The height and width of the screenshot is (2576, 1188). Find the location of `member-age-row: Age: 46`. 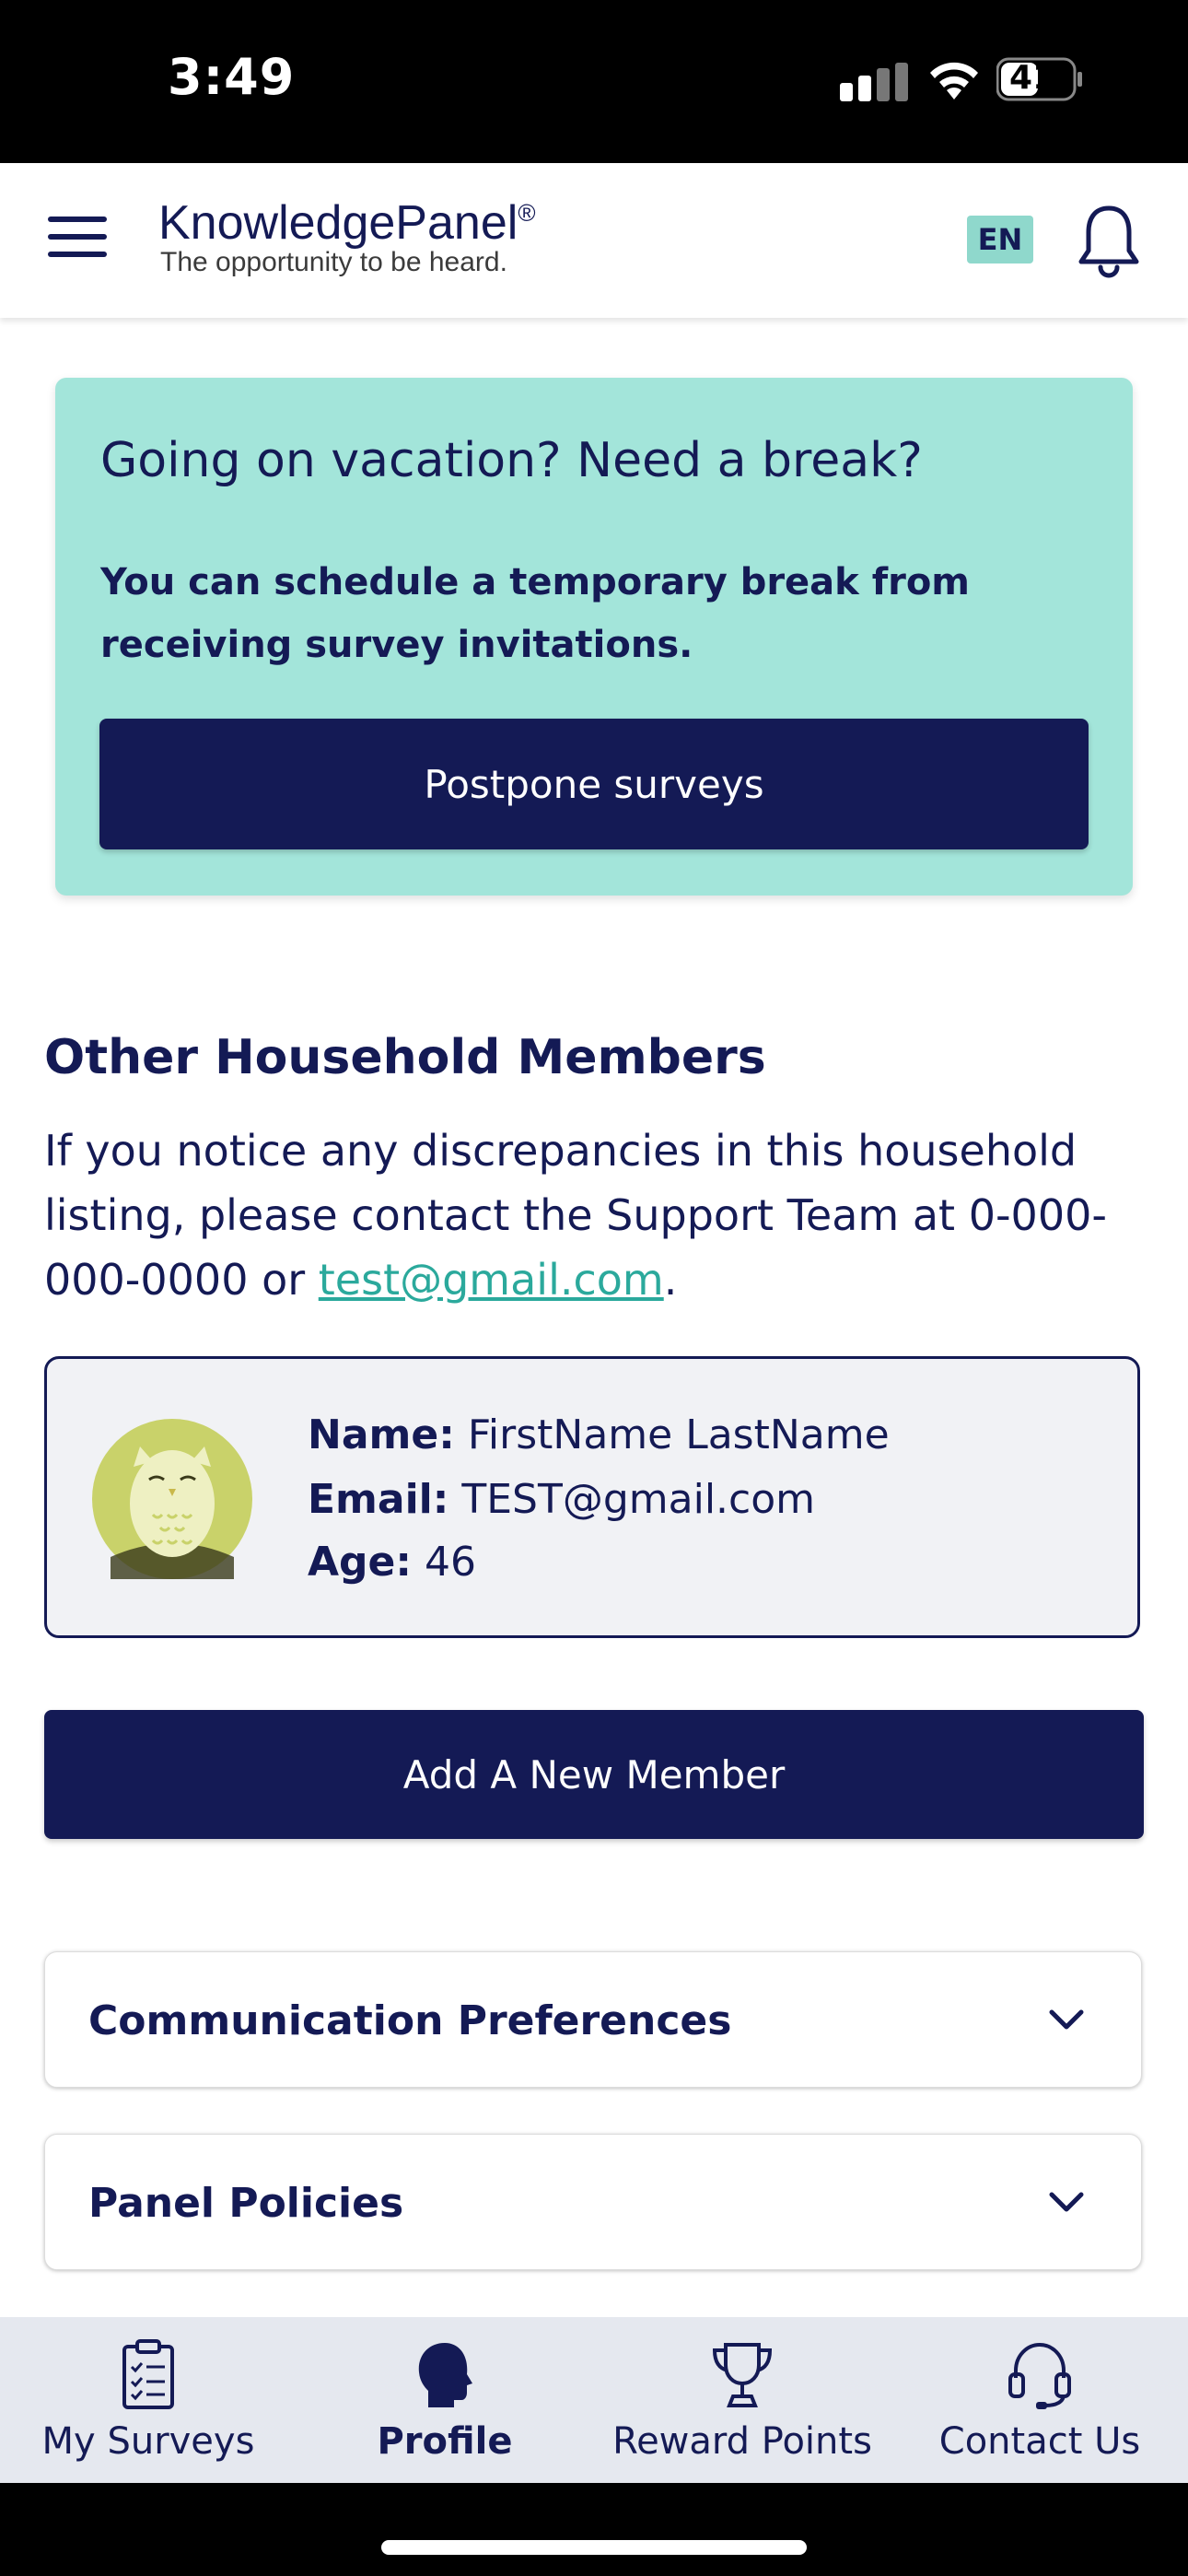

member-age-row: Age: 46 is located at coordinates (392, 1562).